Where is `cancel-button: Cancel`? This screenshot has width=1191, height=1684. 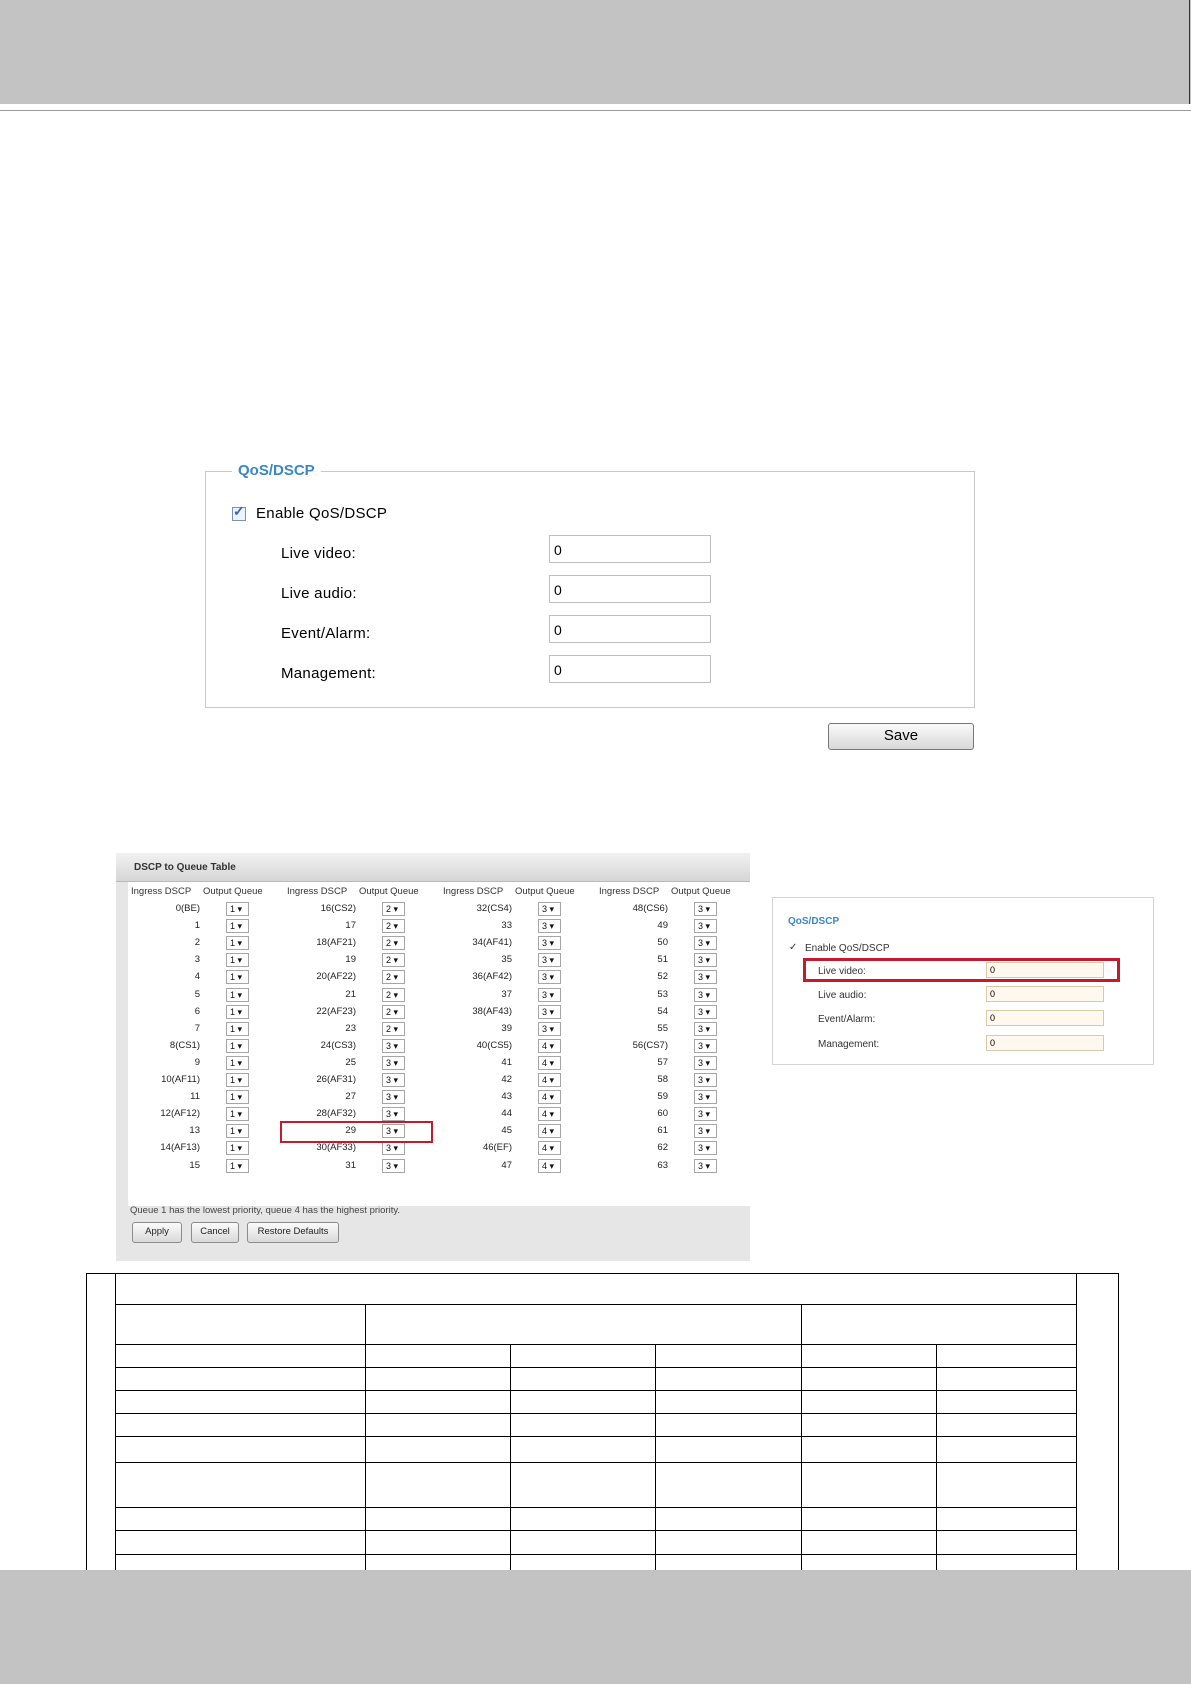
cancel-button: Cancel is located at coordinates (215, 1232).